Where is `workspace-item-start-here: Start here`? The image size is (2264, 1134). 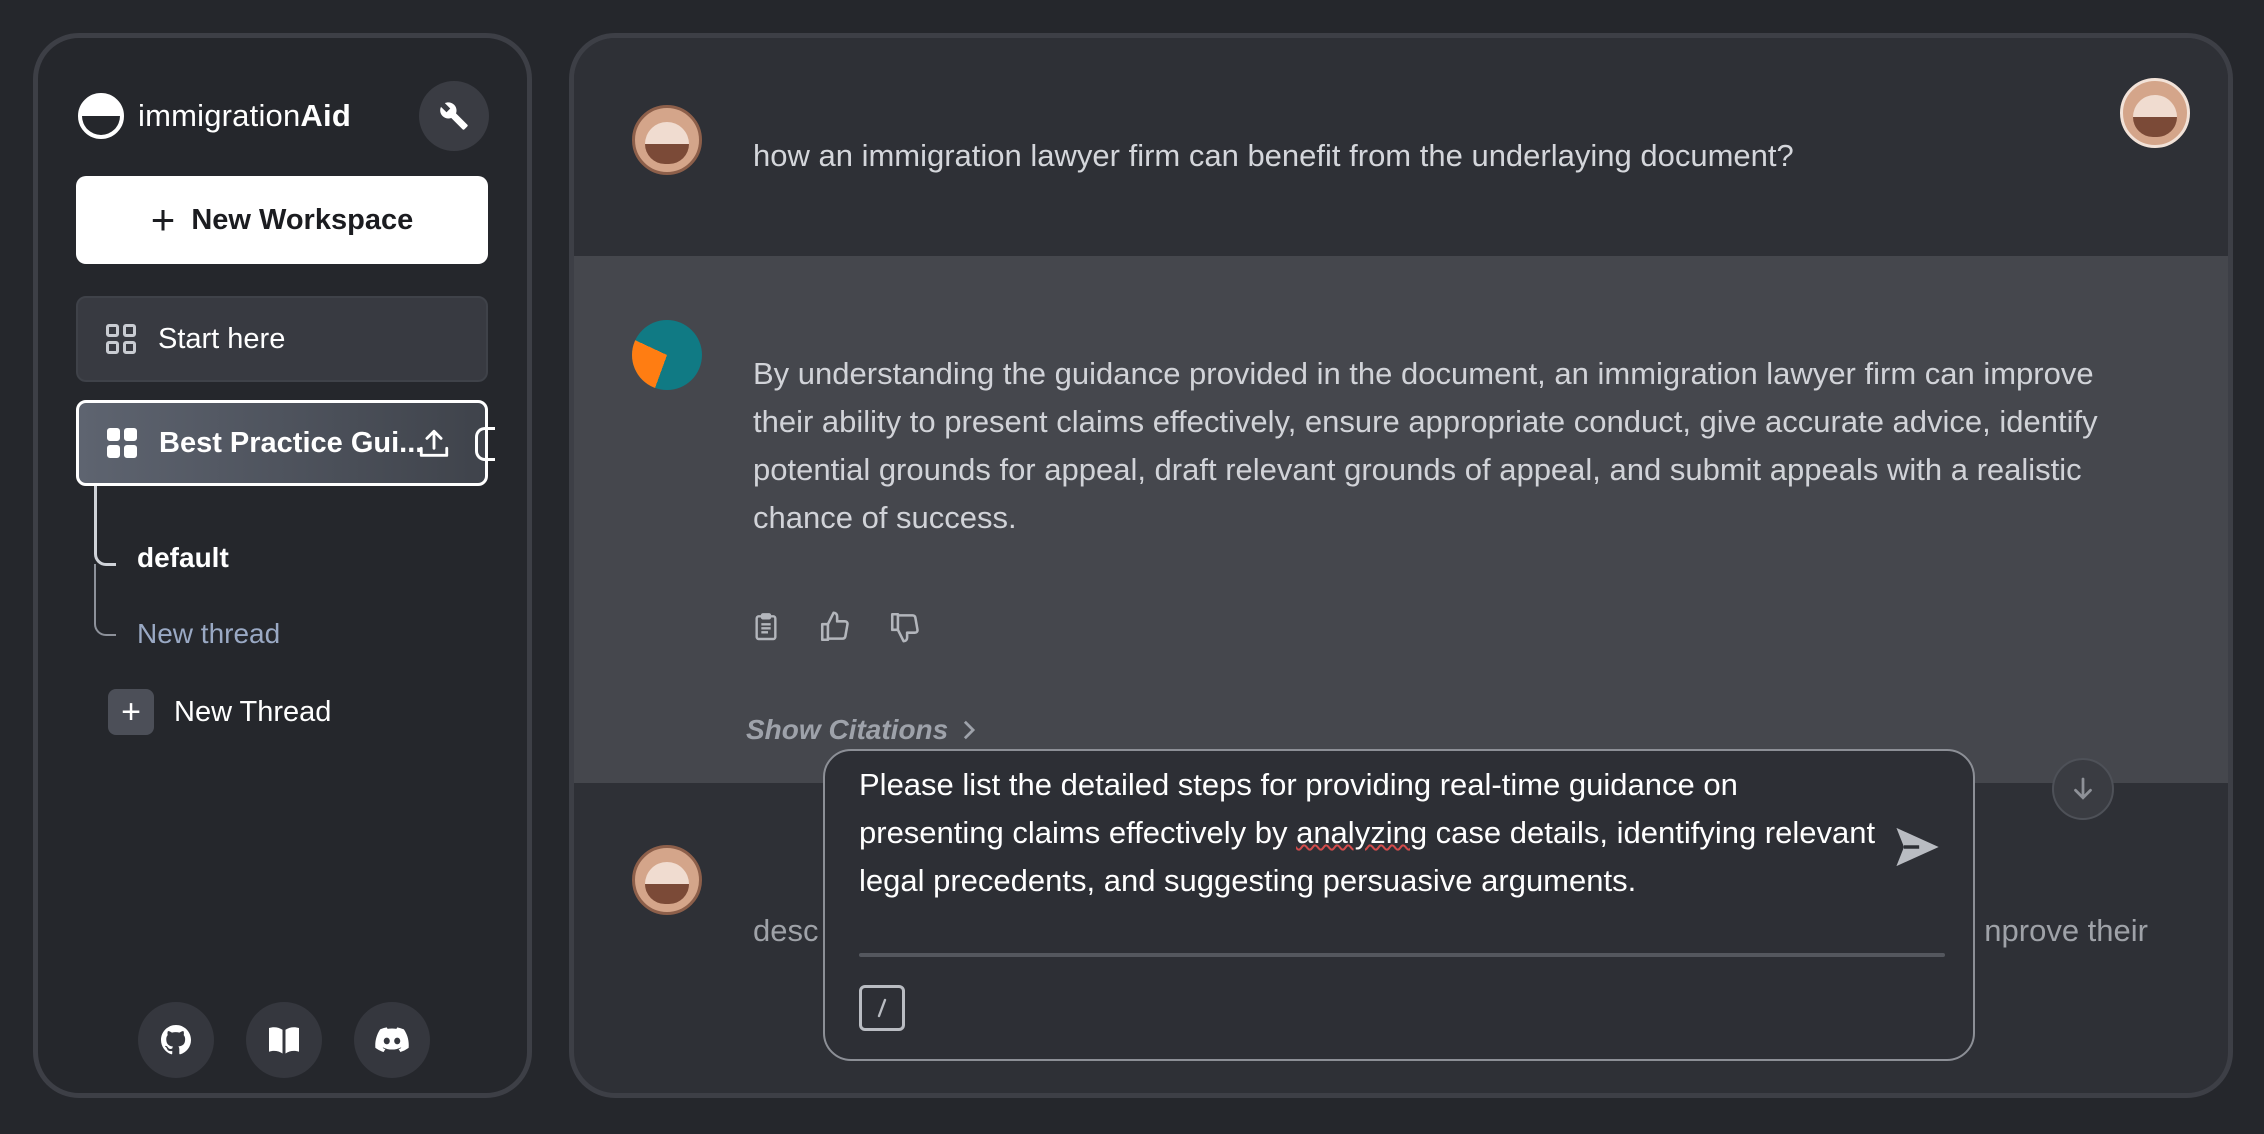
workspace-item-start-here: Start here is located at coordinates (282, 339).